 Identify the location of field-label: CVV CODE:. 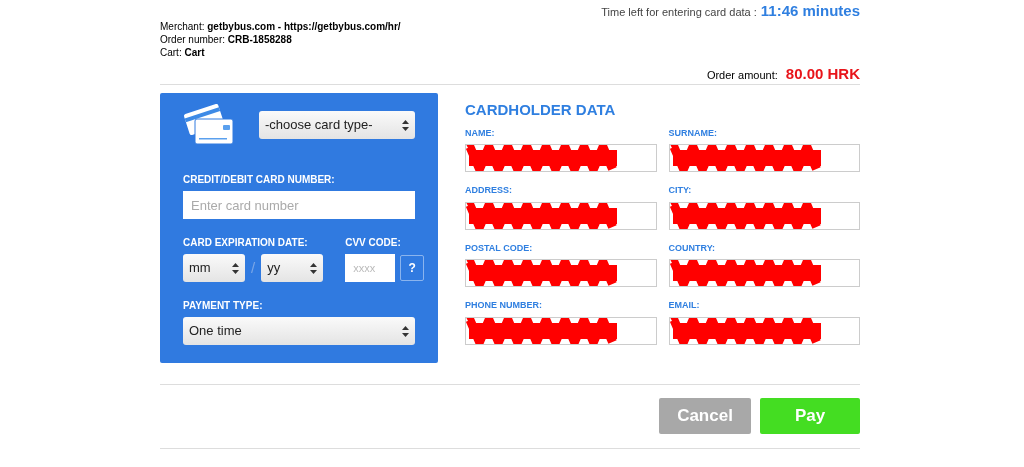
(373, 243).